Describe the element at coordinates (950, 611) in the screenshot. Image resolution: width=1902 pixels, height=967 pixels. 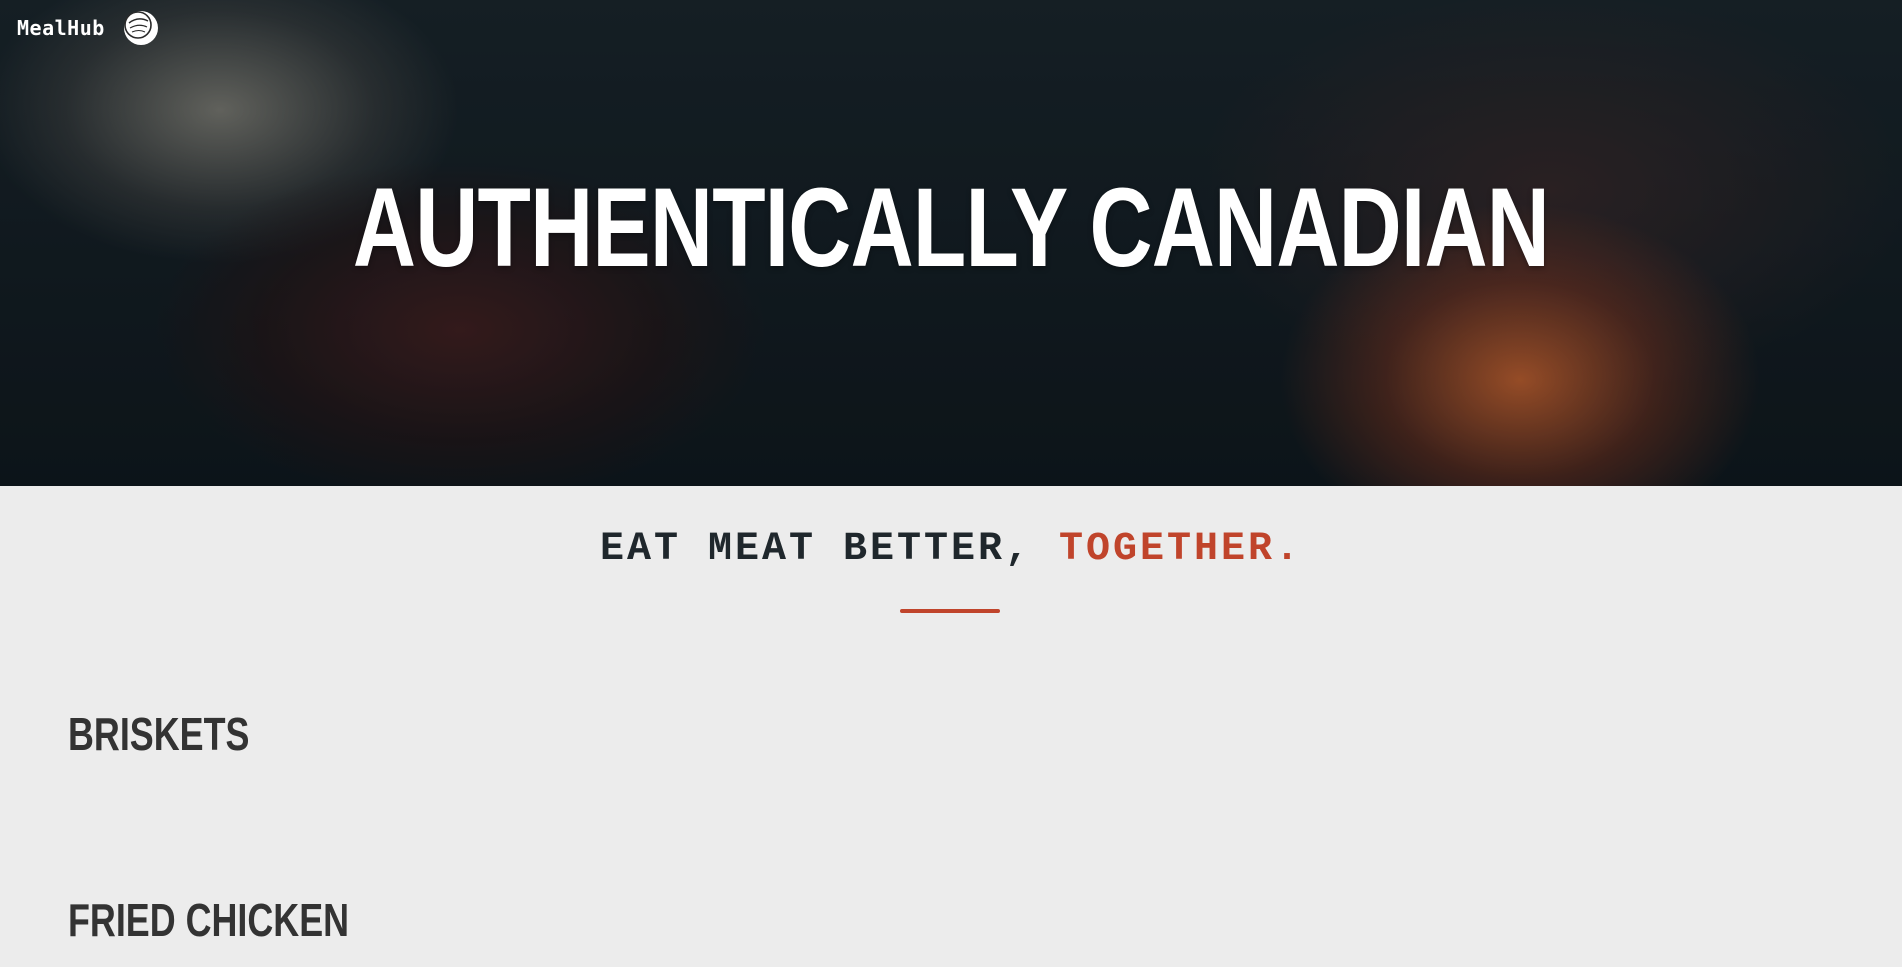
I see `tagline-divider` at that location.